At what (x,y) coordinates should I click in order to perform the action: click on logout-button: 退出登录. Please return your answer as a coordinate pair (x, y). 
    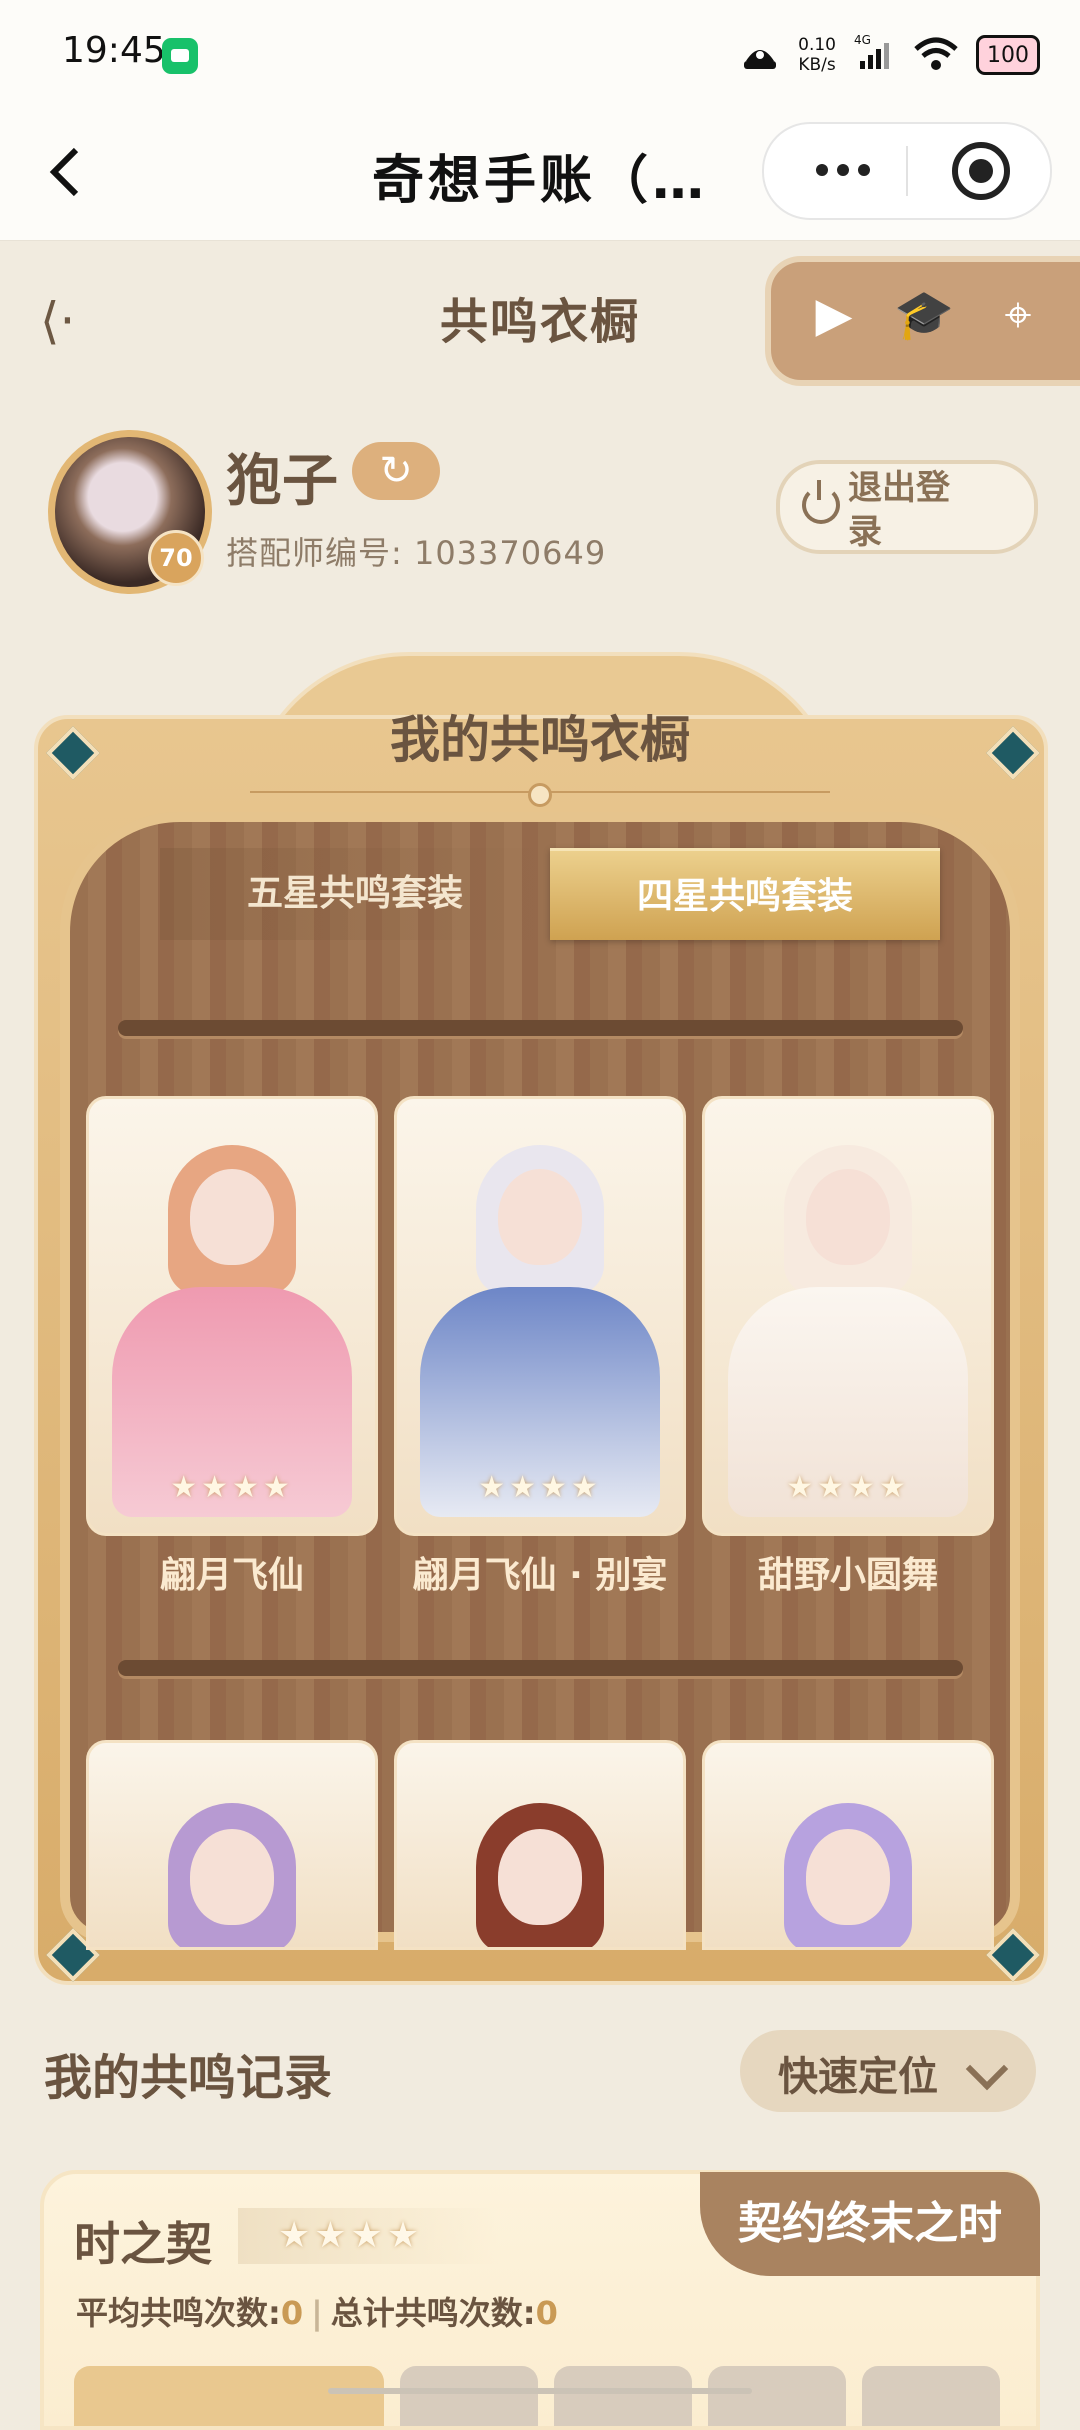
    Looking at the image, I should click on (907, 507).